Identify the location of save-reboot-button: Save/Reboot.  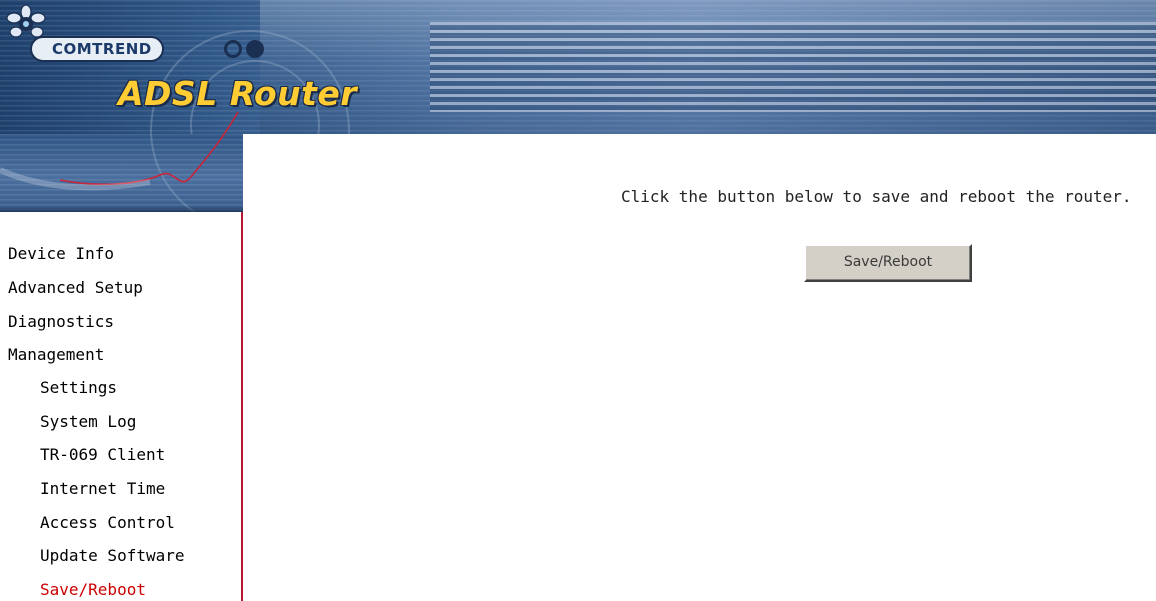
(888, 263).